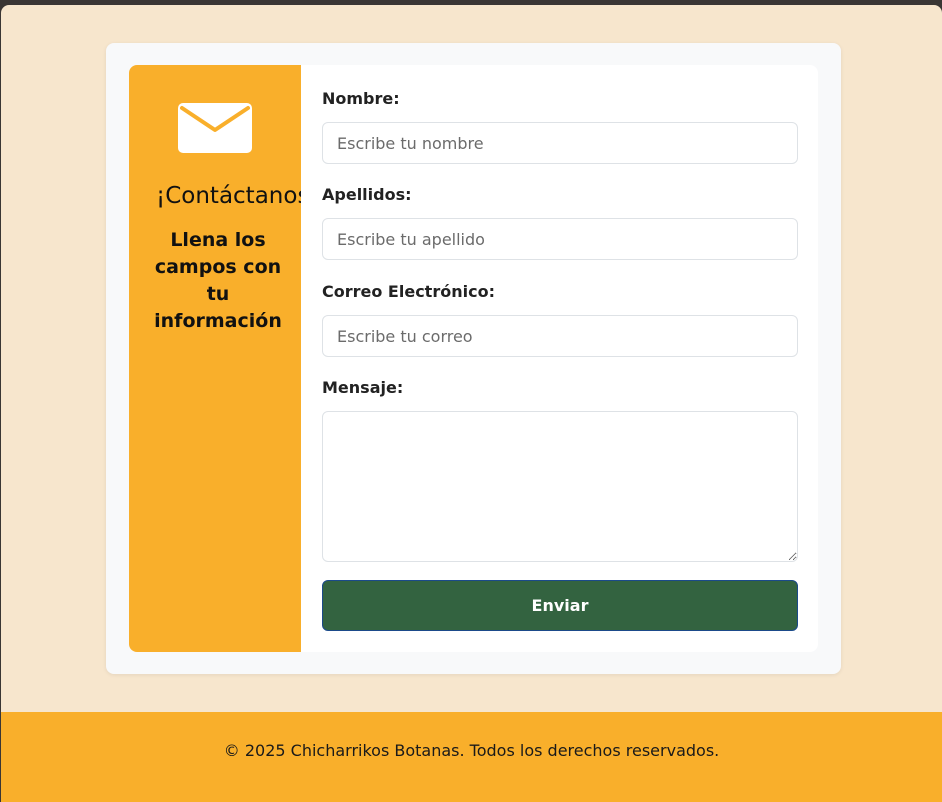 The width and height of the screenshot is (942, 802). I want to click on mensaje-label: Mensaje:, so click(363, 387).